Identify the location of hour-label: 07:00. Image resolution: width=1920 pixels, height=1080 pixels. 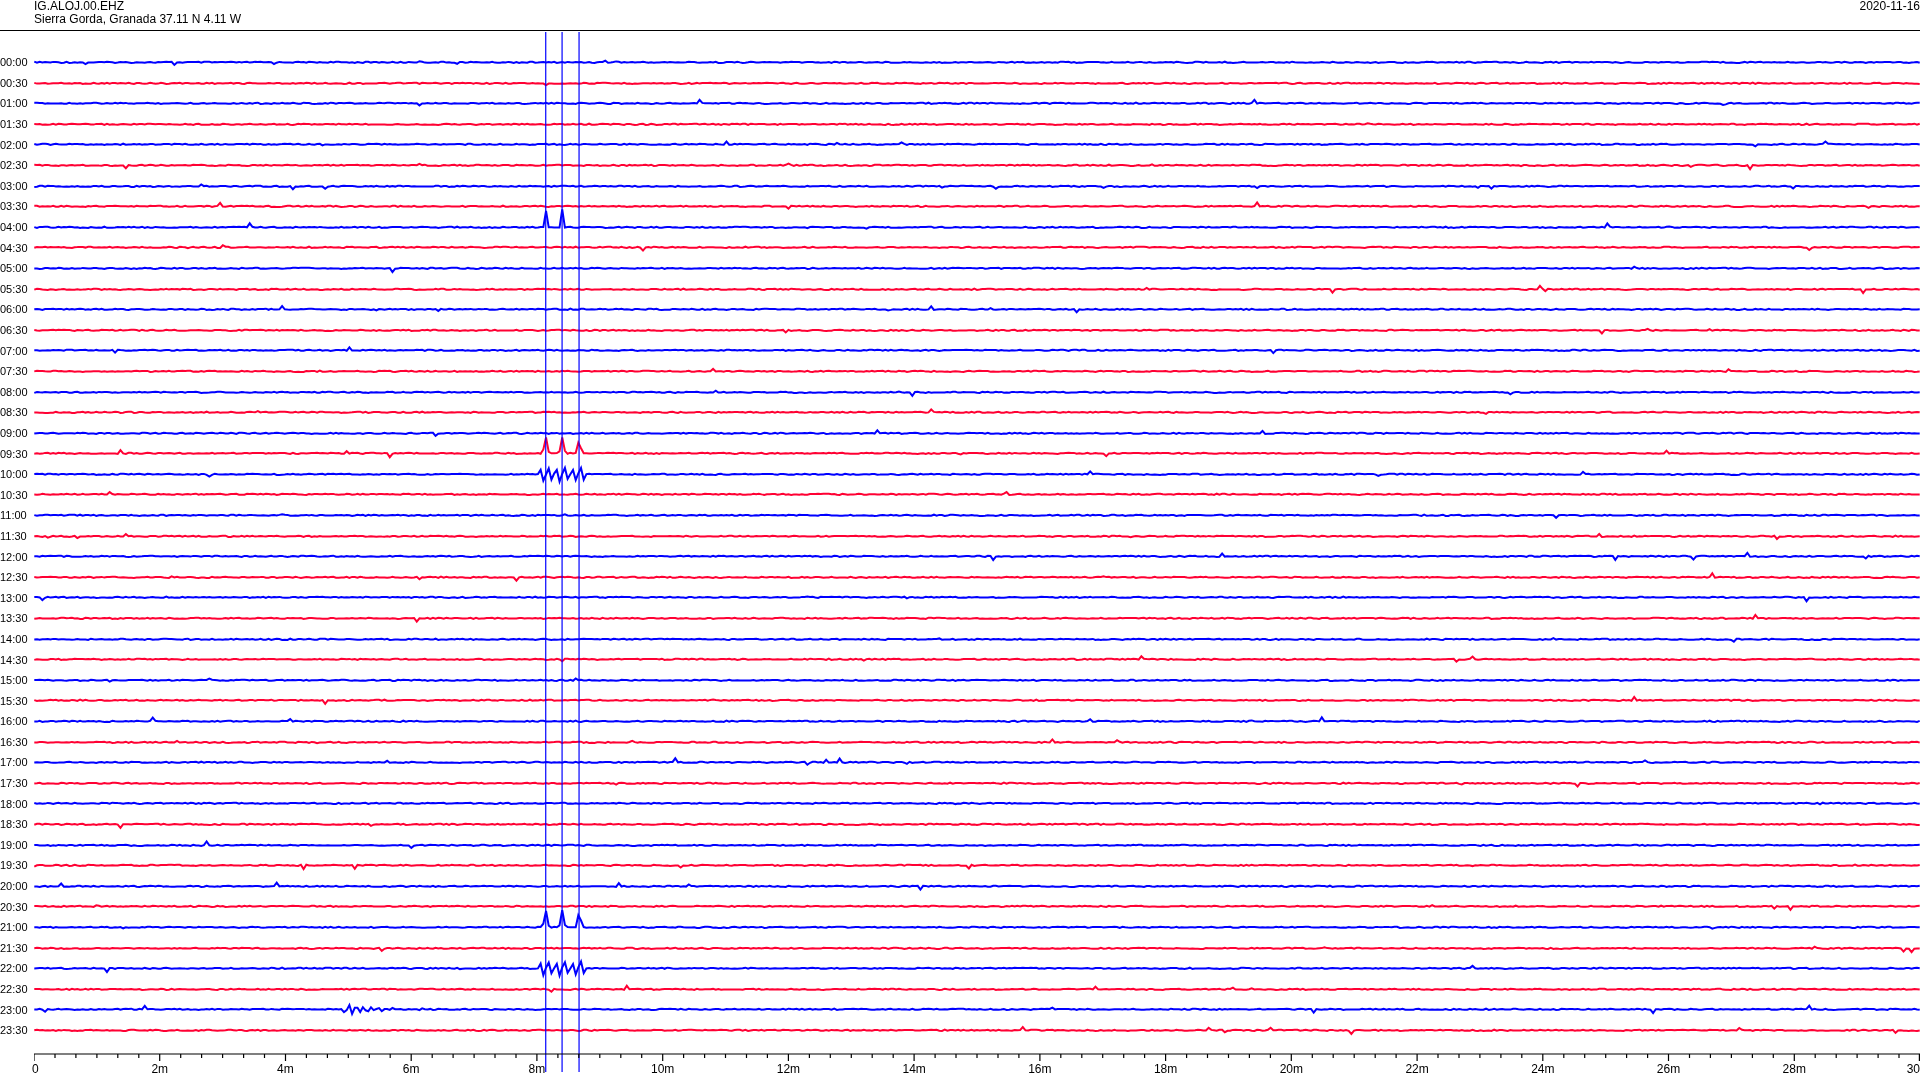
(14, 350).